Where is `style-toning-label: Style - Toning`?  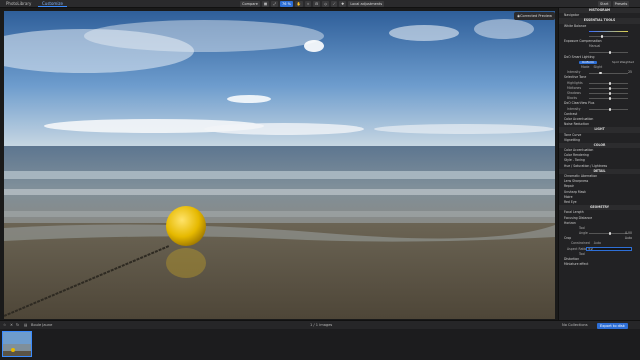
style-toning-label: Style - Toning is located at coordinates (574, 160).